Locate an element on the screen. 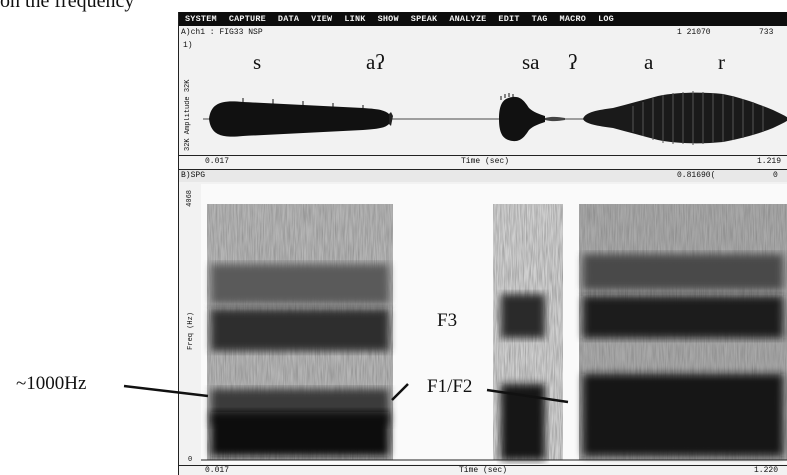  segment-label: aʔ is located at coordinates (375, 62).